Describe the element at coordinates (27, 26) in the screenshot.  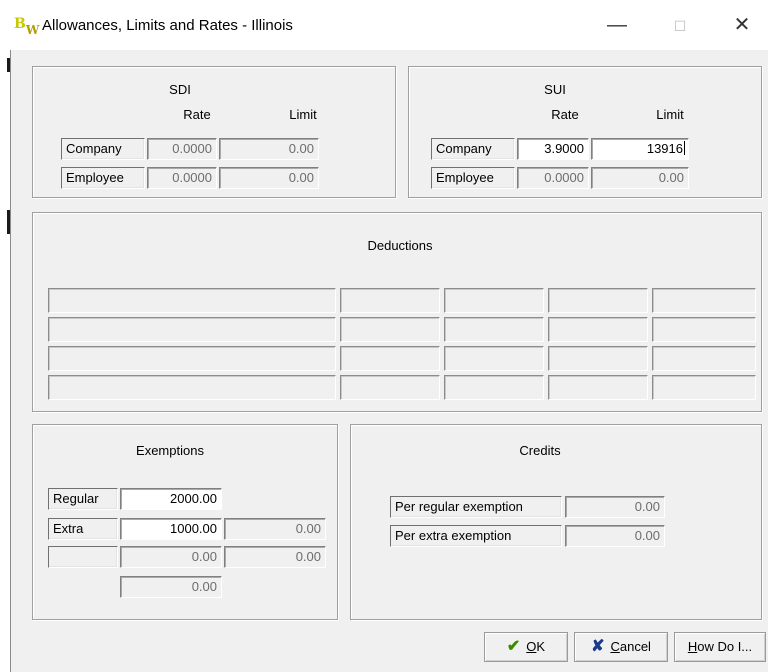
I see `app-logo-icon: BW` at that location.